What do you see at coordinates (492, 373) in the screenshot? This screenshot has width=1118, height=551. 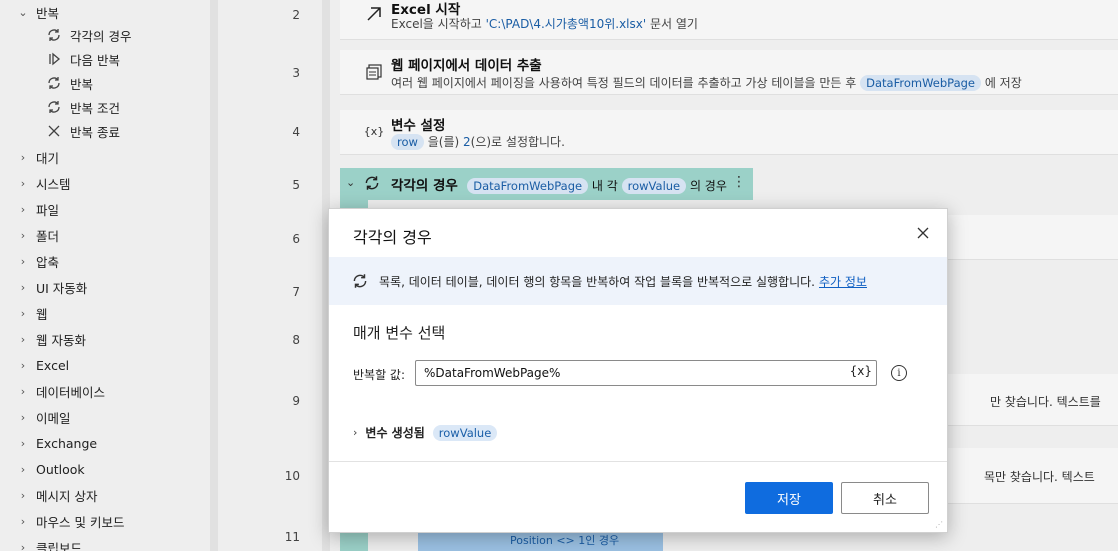 I see `input-value: %DataFromWebPage%` at bounding box center [492, 373].